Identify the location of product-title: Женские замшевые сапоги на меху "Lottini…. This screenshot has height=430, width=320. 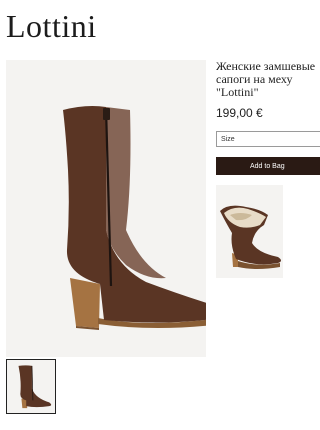
(266, 79).